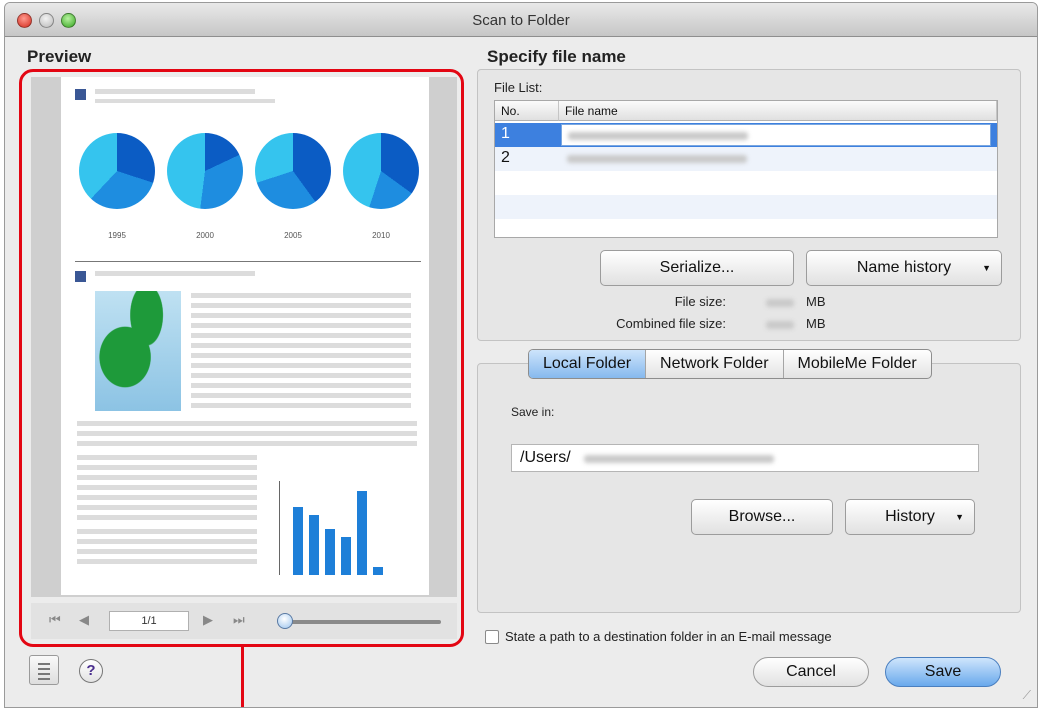  Describe the element at coordinates (533, 412) in the screenshot. I see `save-in-label: Save in:` at that location.